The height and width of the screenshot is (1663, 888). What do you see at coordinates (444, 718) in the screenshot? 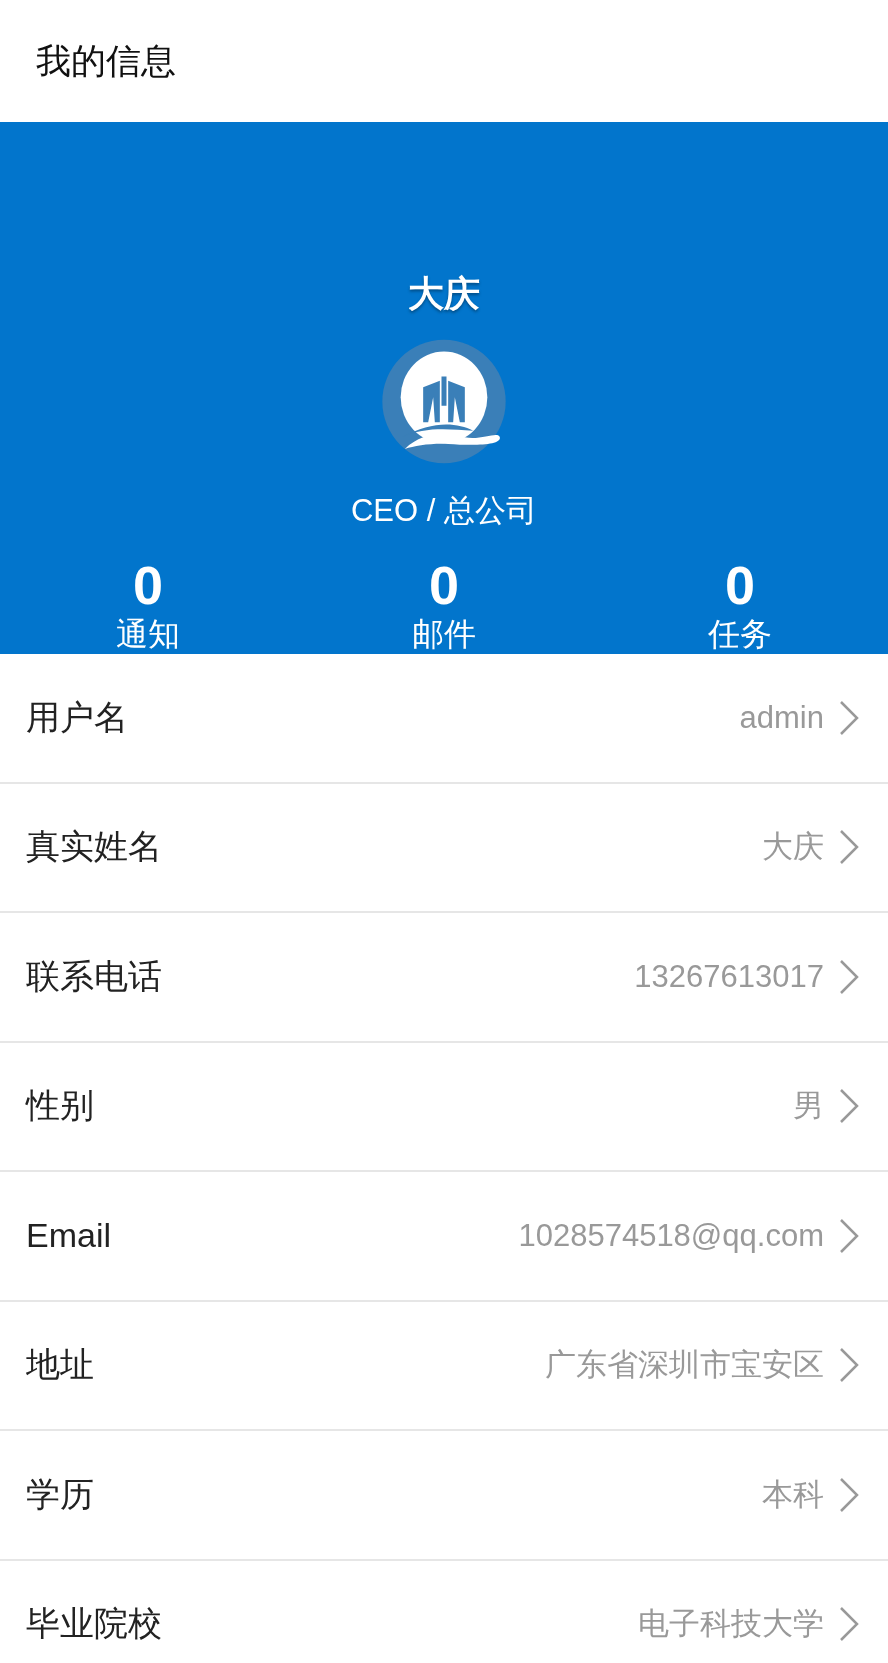
I see `info-row: 用户名 admin` at bounding box center [444, 718].